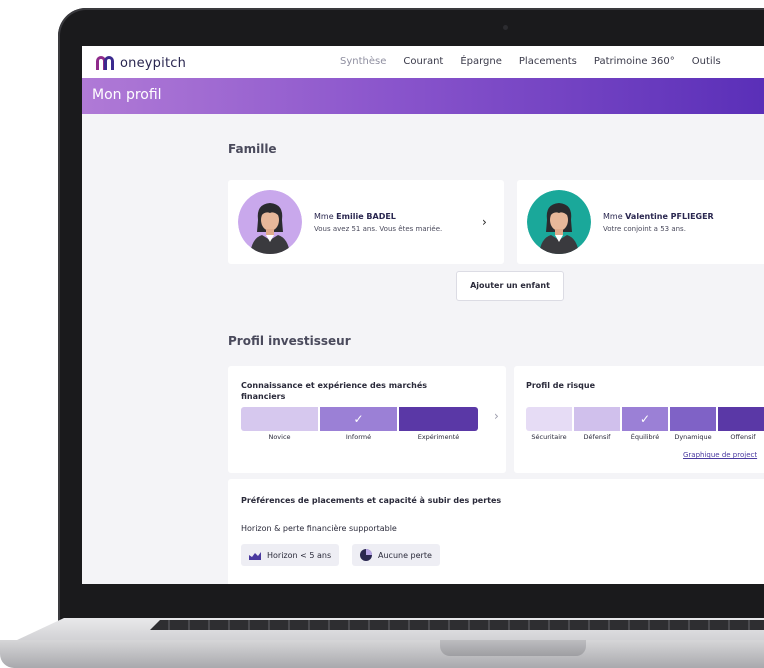 This screenshot has width=764, height=668. Describe the element at coordinates (510, 286) in the screenshot. I see `add-child-button: Ajouter un enfant` at that location.